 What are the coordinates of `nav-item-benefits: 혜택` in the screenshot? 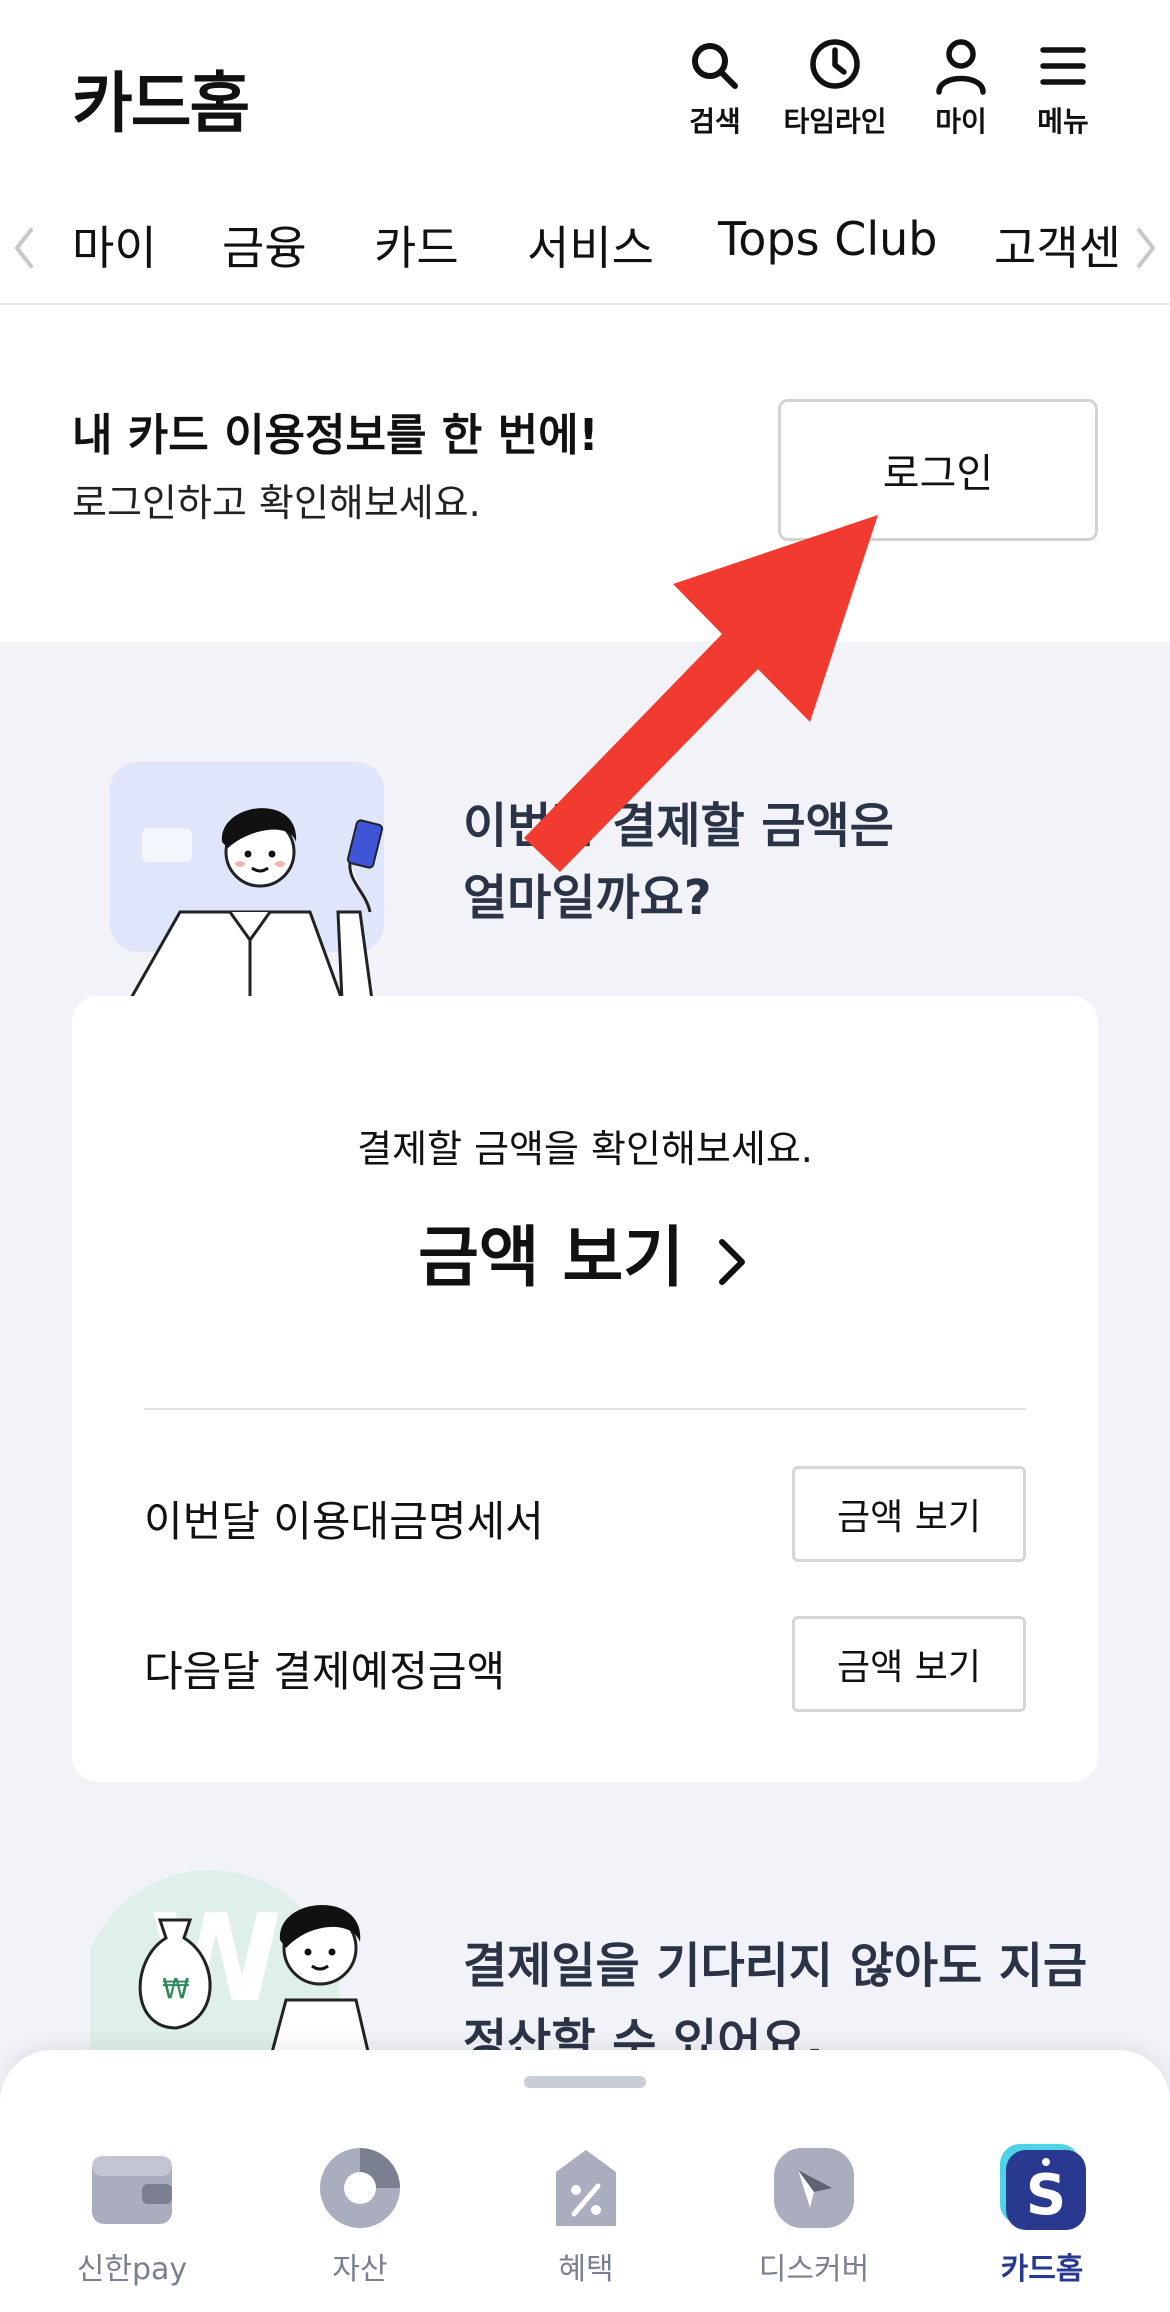 It's located at (586, 2217).